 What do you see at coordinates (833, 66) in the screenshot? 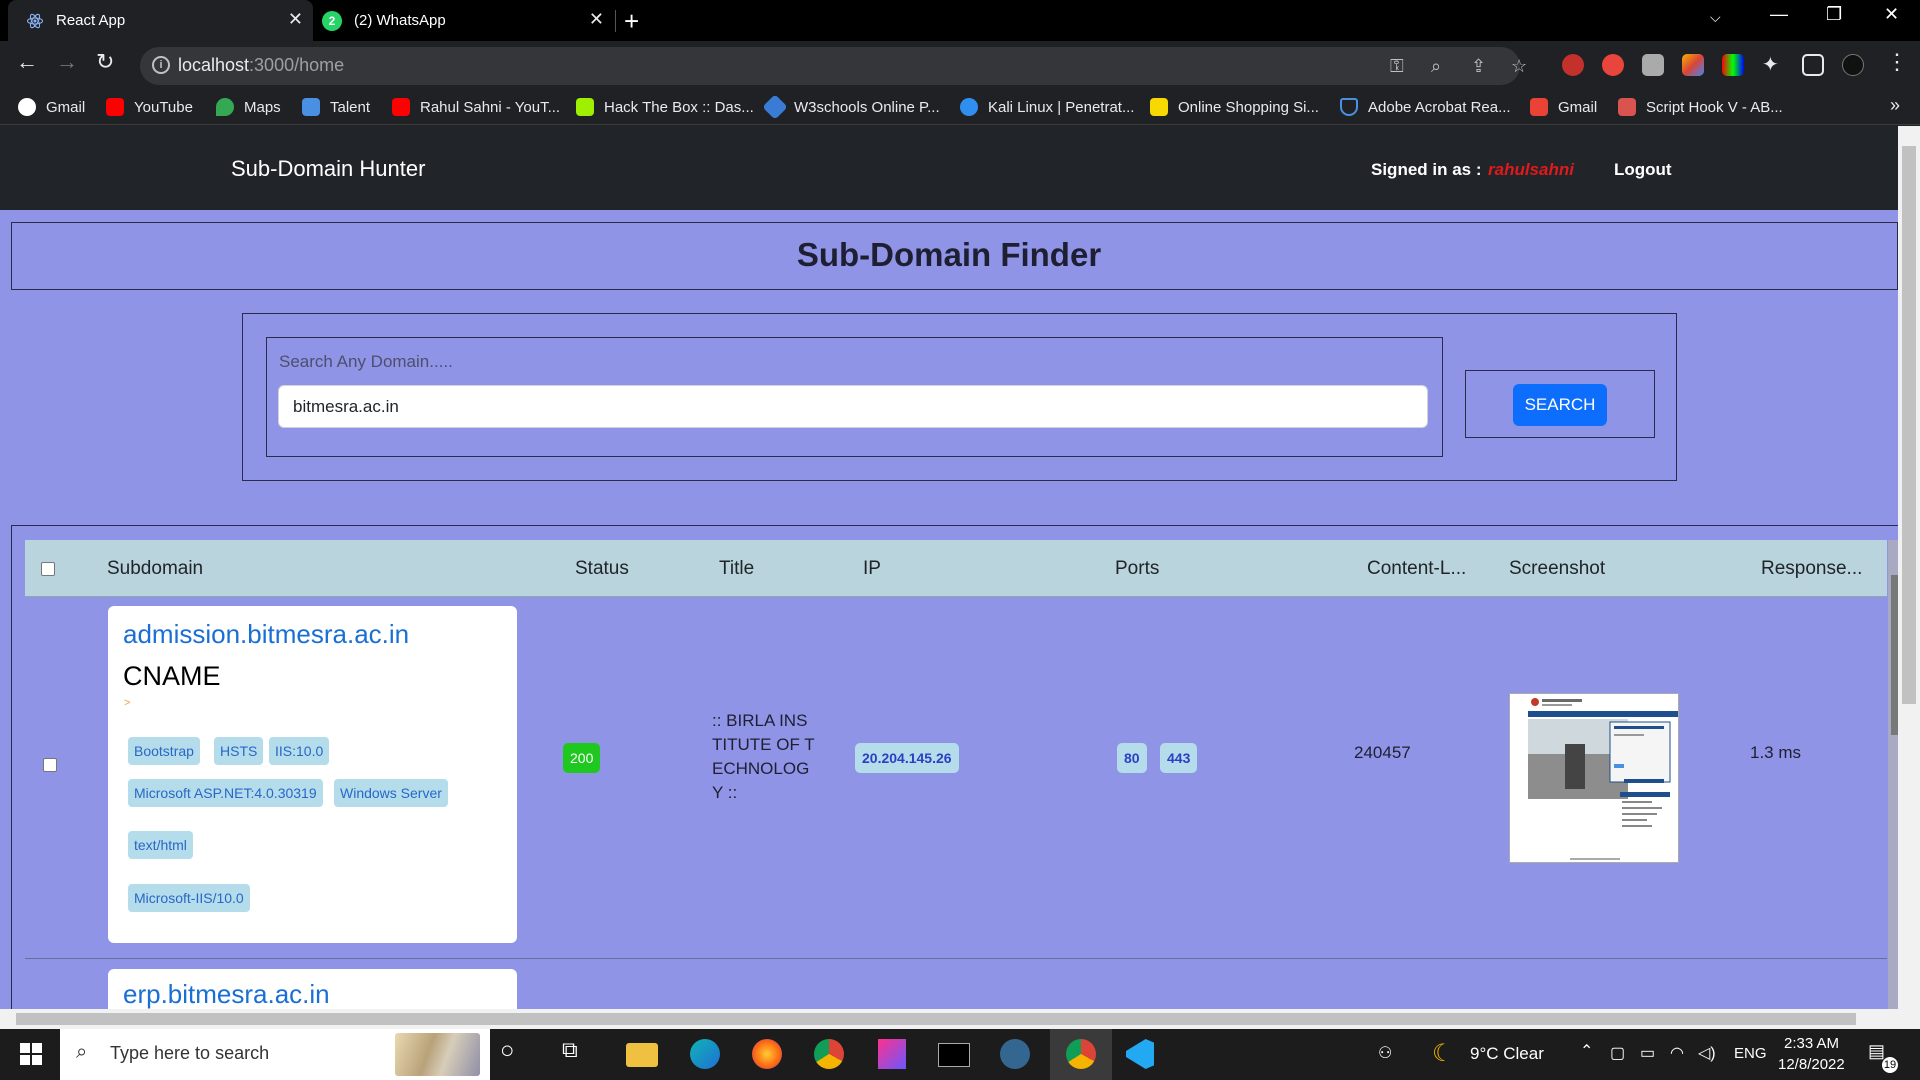
I see `address-bar: i localhost:3000/home ⚿ ⌕ ⇪ ☆` at bounding box center [833, 66].